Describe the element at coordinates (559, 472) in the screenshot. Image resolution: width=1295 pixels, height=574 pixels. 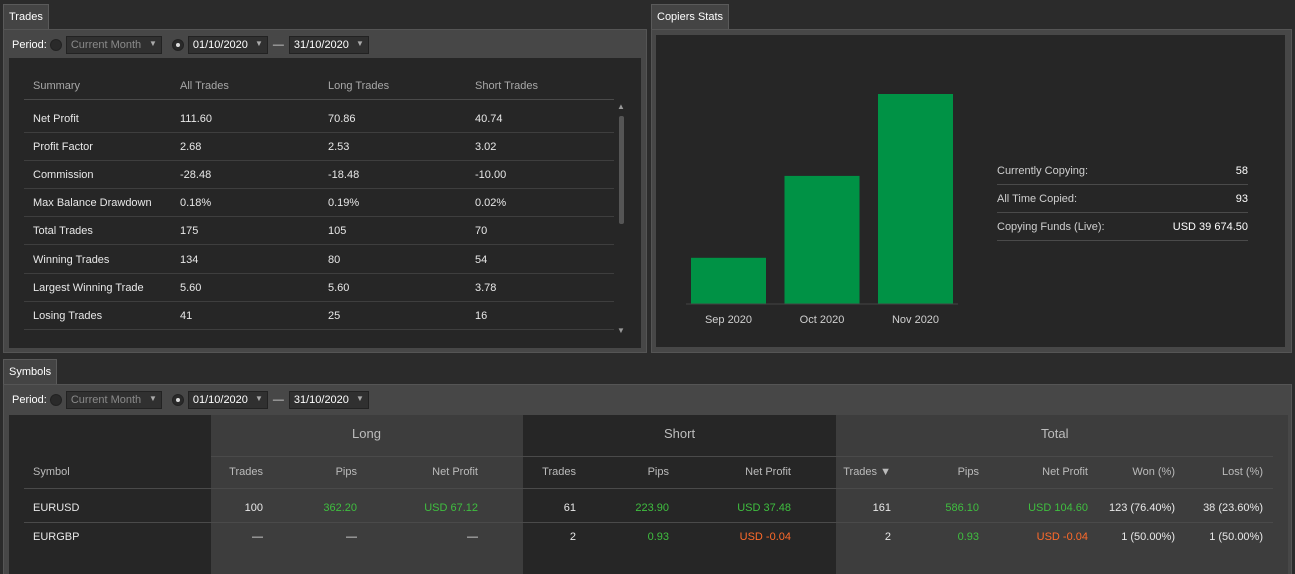
I see `header-short-trades: Trades` at that location.